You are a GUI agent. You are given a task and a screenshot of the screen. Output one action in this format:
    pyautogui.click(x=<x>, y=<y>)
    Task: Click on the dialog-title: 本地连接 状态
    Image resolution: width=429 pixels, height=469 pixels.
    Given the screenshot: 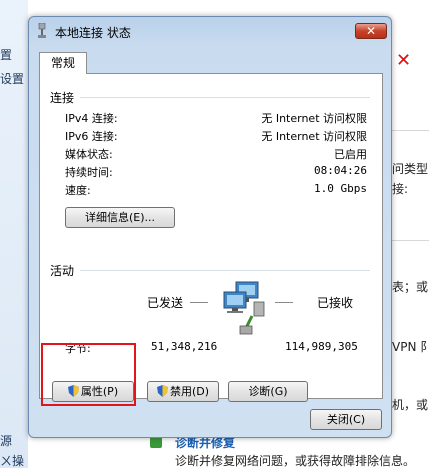 What is the action you would take?
    pyautogui.click(x=93, y=33)
    